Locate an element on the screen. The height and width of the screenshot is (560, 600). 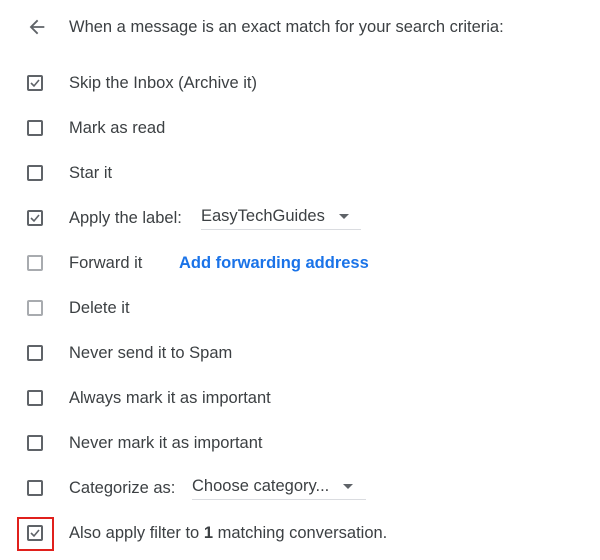
delete-it-label: Delete it is located at coordinates (99, 308).